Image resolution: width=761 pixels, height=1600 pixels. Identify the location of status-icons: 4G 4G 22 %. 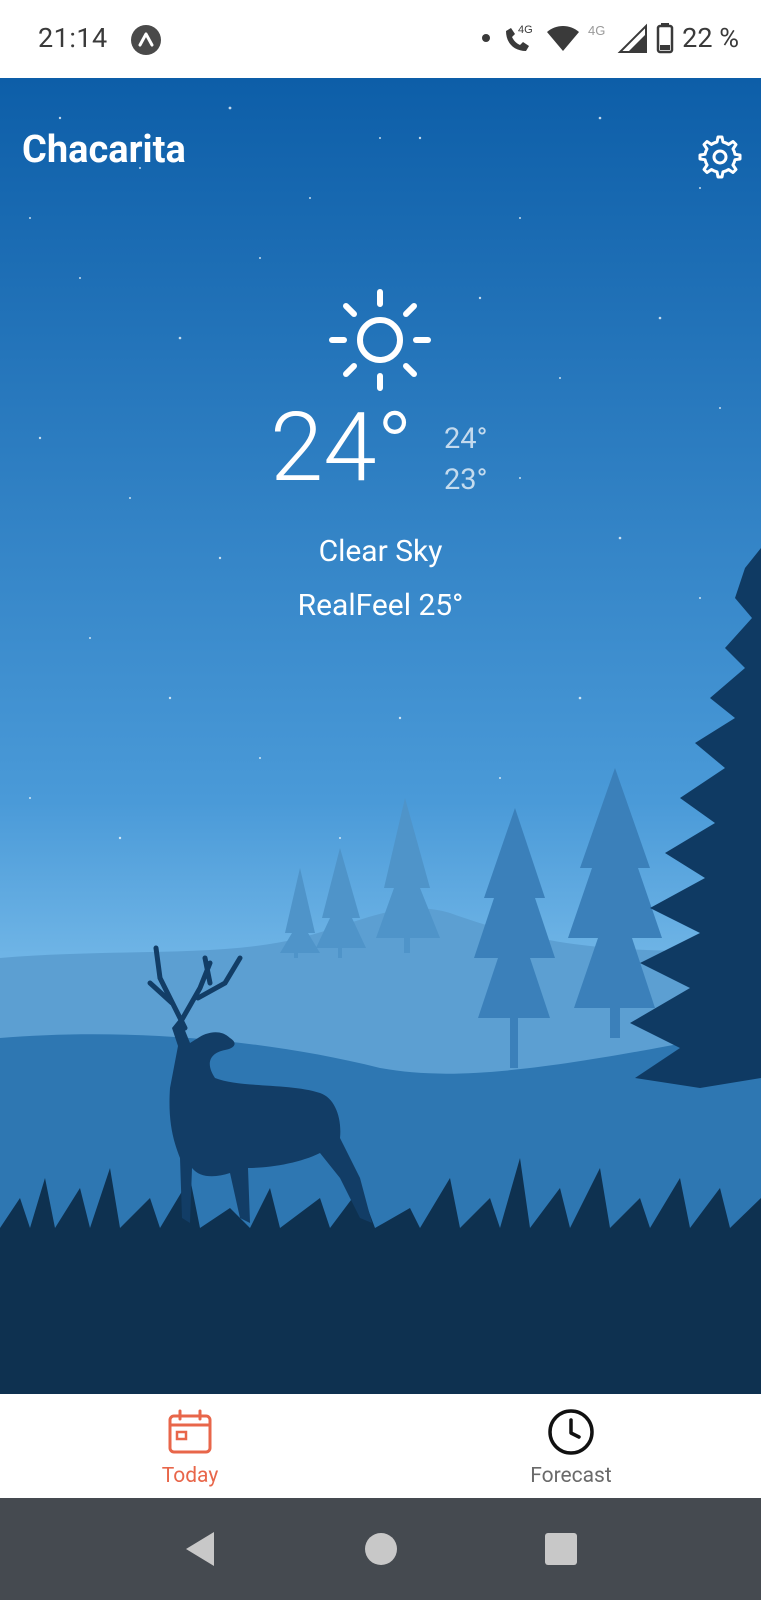
(610, 38).